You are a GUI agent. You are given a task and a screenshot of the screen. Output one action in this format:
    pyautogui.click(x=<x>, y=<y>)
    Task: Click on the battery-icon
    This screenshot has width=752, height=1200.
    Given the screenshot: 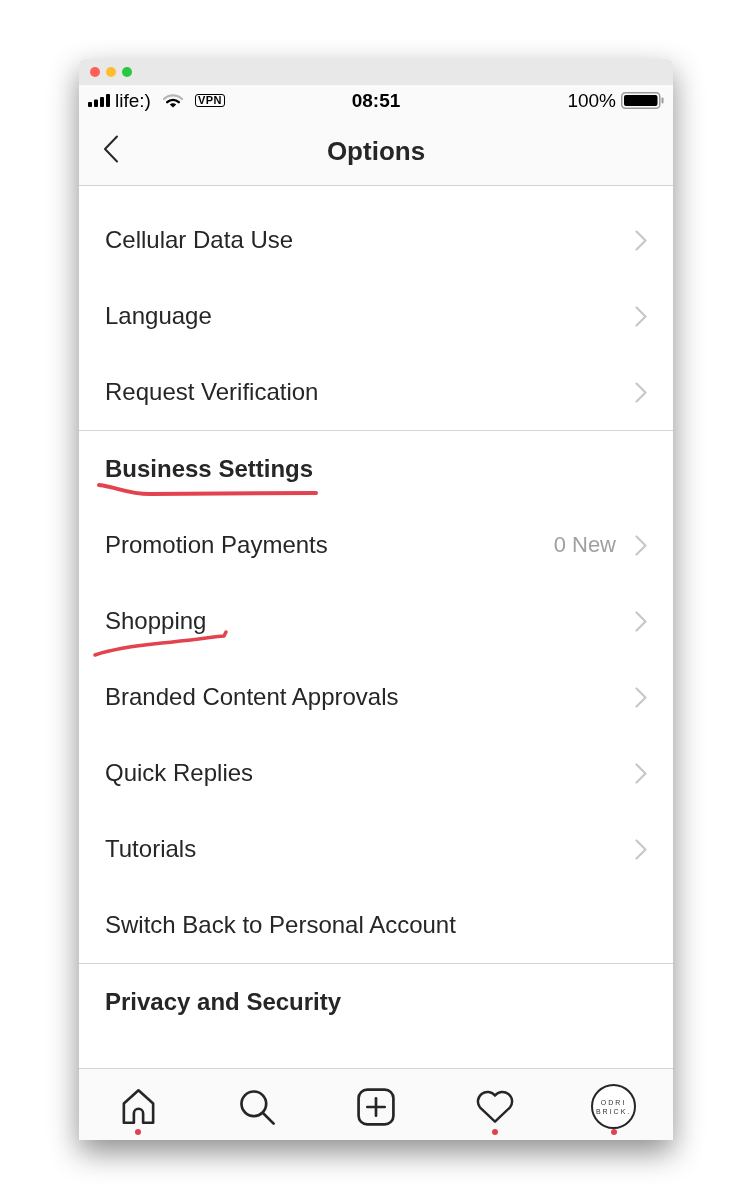 What is the action you would take?
    pyautogui.click(x=642, y=100)
    